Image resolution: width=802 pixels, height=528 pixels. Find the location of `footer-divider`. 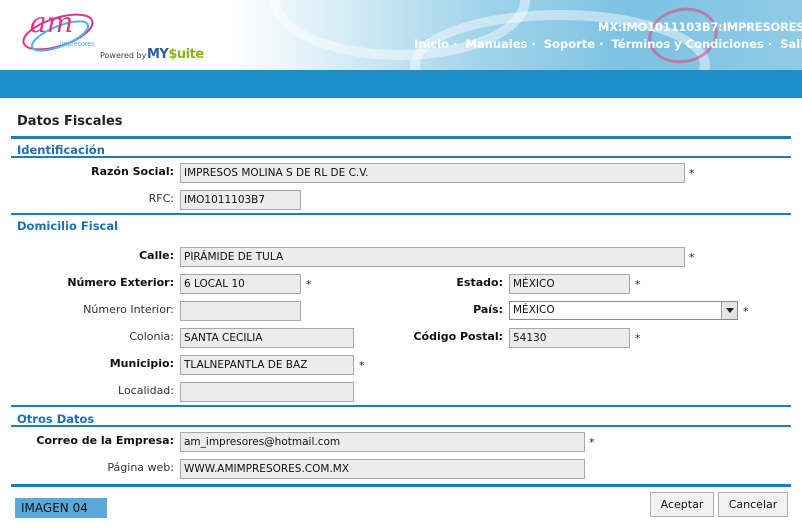

footer-divider is located at coordinates (401, 485).